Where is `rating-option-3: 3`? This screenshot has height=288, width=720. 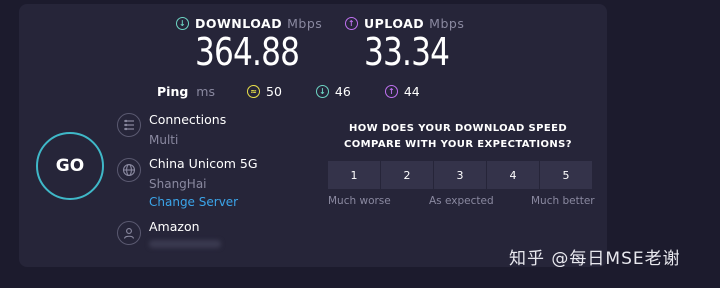
rating-option-3: 3 is located at coordinates (460, 175).